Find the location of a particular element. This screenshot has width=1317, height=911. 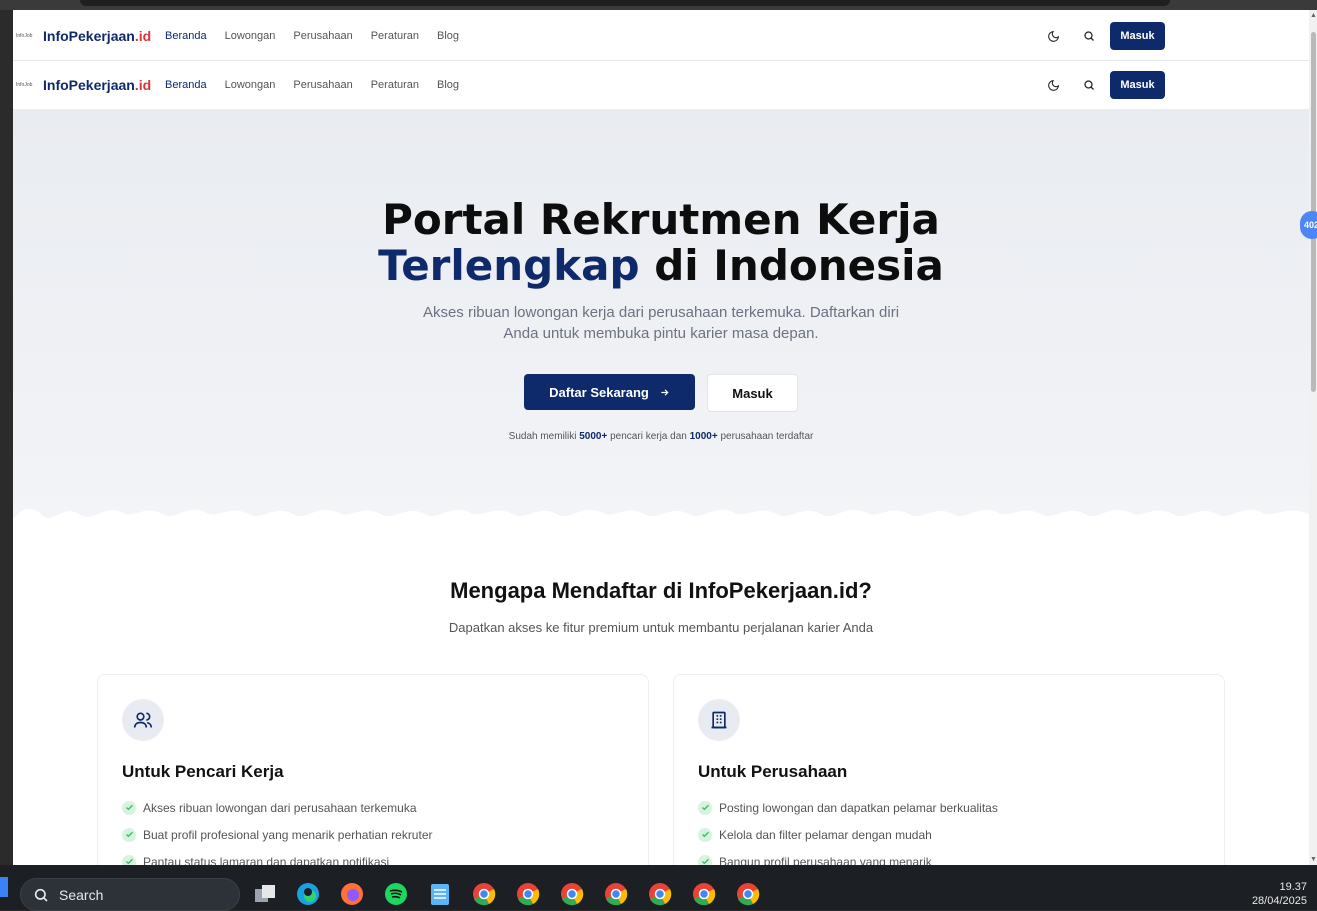

left-gutter is located at coordinates (6, 437).